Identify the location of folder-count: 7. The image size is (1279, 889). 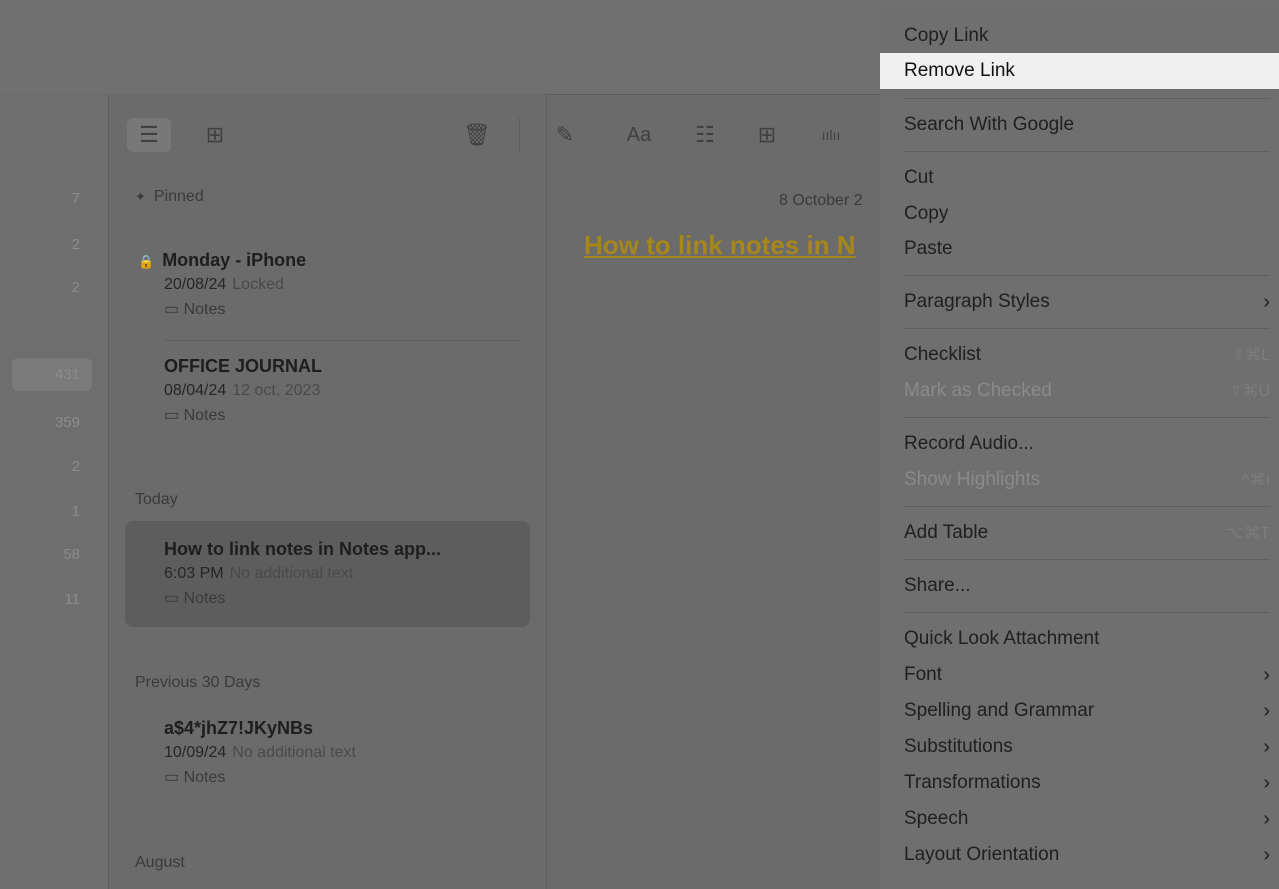
(76, 198).